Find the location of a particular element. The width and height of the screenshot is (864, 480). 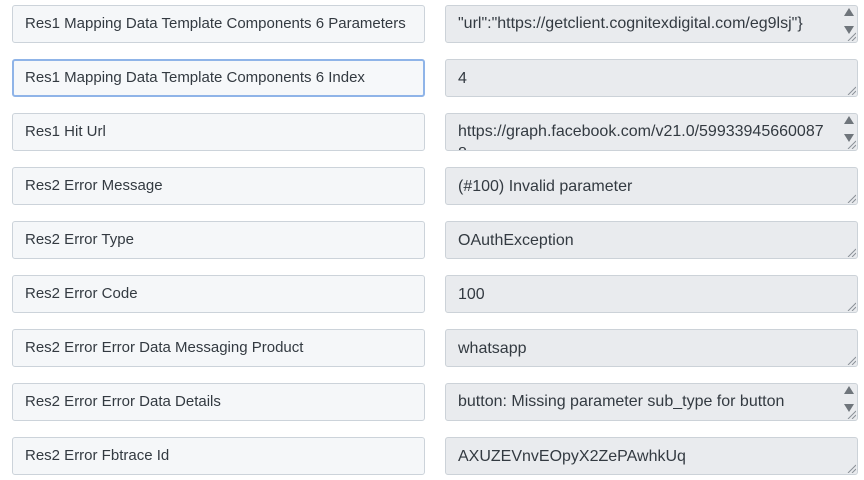

field-name-input: Res2 Error Error Data Details is located at coordinates (218, 402).